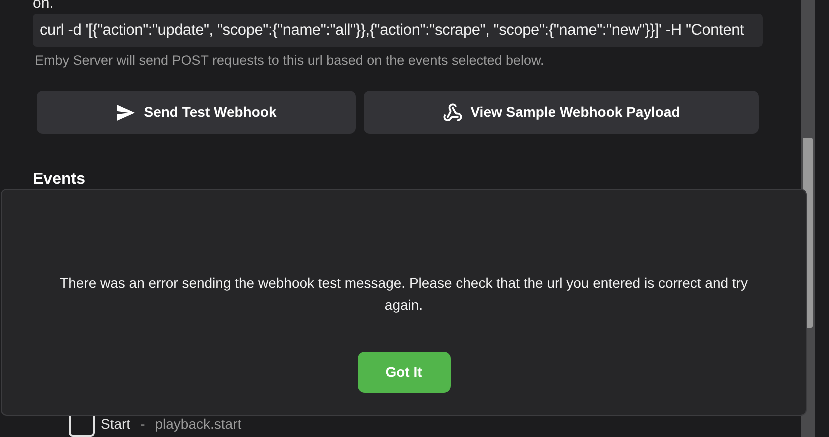 Image resolution: width=829 pixels, height=437 pixels. What do you see at coordinates (561, 112) in the screenshot?
I see `action-button: View Sample Webhook Payload` at bounding box center [561, 112].